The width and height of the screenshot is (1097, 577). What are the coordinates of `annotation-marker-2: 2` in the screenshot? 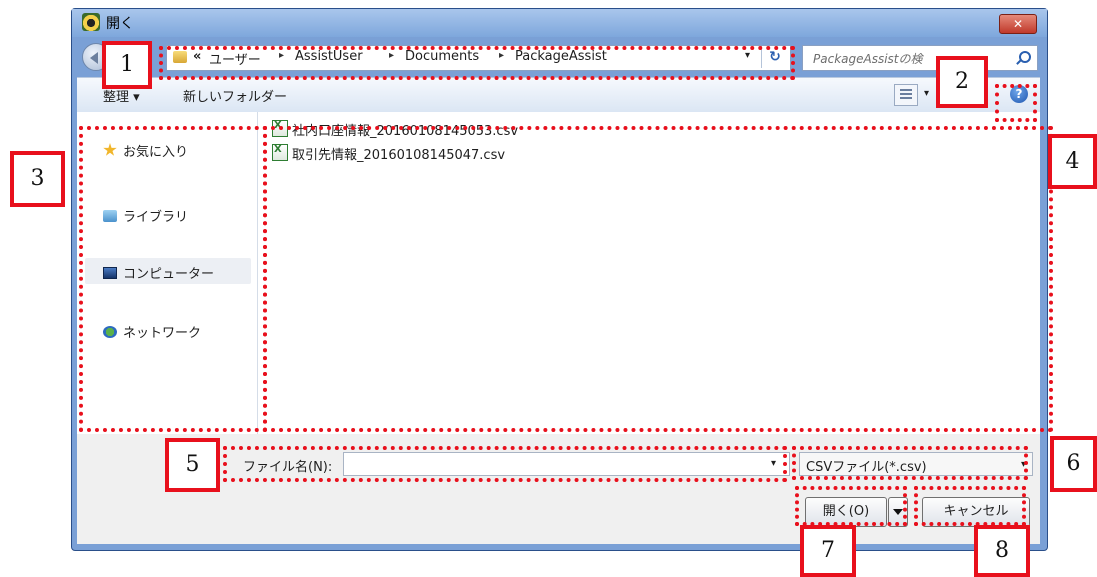 It's located at (962, 82).